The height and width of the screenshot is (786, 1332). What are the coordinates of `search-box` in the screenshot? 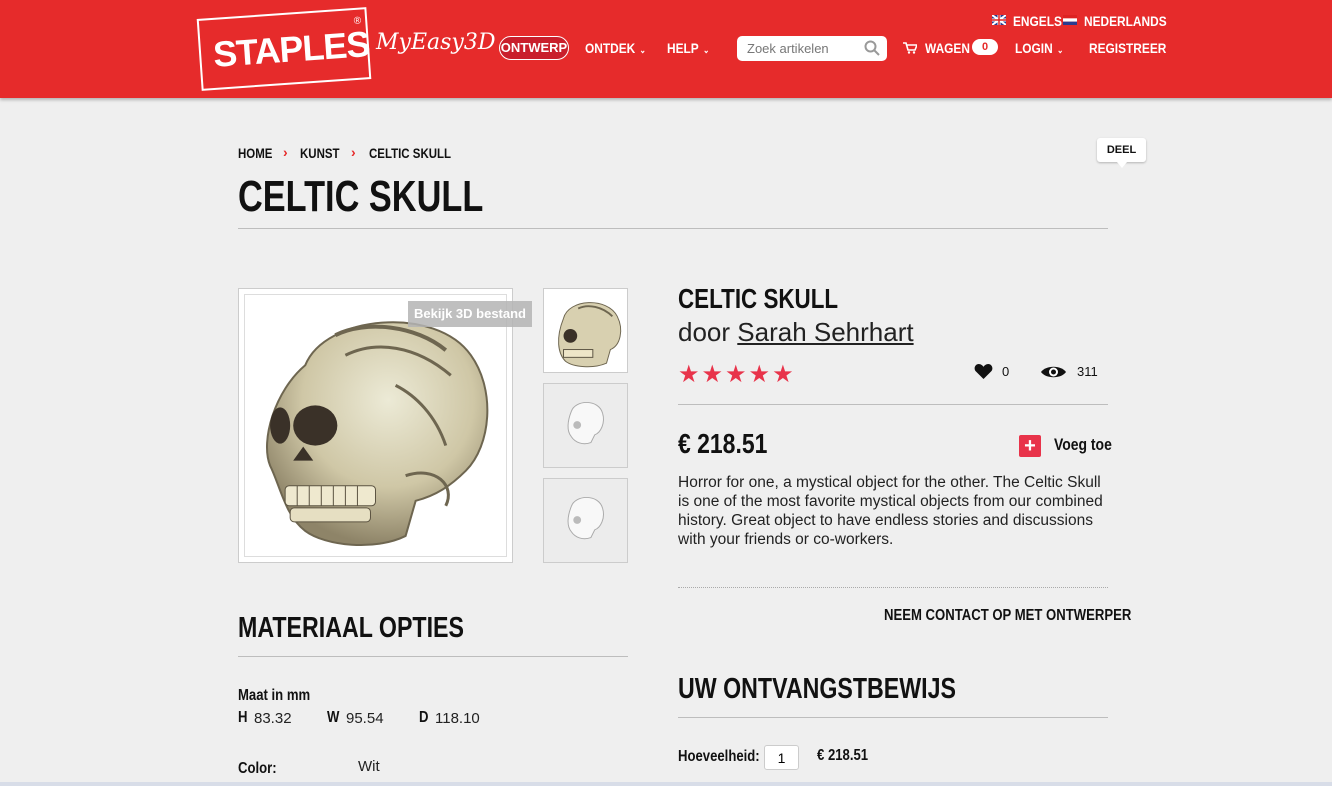 It's located at (812, 48).